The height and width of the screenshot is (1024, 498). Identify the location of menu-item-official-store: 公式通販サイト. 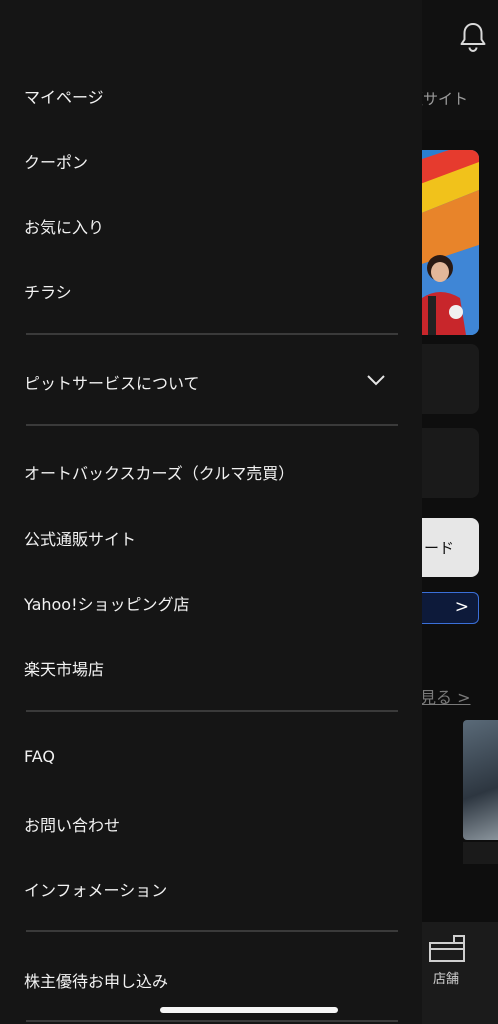
(80, 538).